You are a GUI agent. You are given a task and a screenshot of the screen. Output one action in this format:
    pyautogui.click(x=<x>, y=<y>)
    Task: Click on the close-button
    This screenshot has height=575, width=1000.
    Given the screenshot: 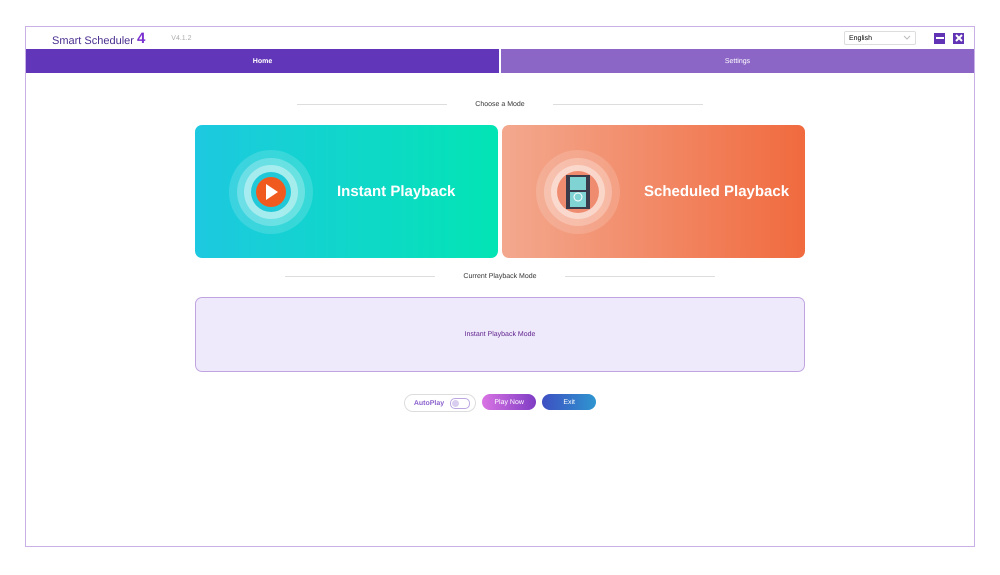 What is the action you would take?
    pyautogui.click(x=958, y=38)
    